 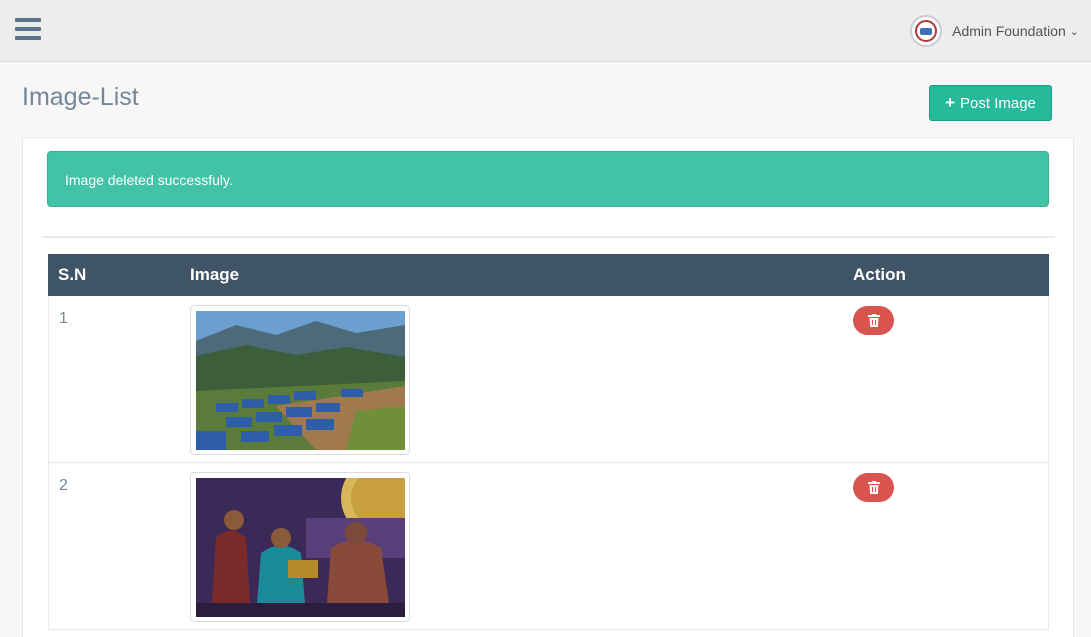 What do you see at coordinates (998, 103) in the screenshot?
I see `post-image-label: Post Image` at bounding box center [998, 103].